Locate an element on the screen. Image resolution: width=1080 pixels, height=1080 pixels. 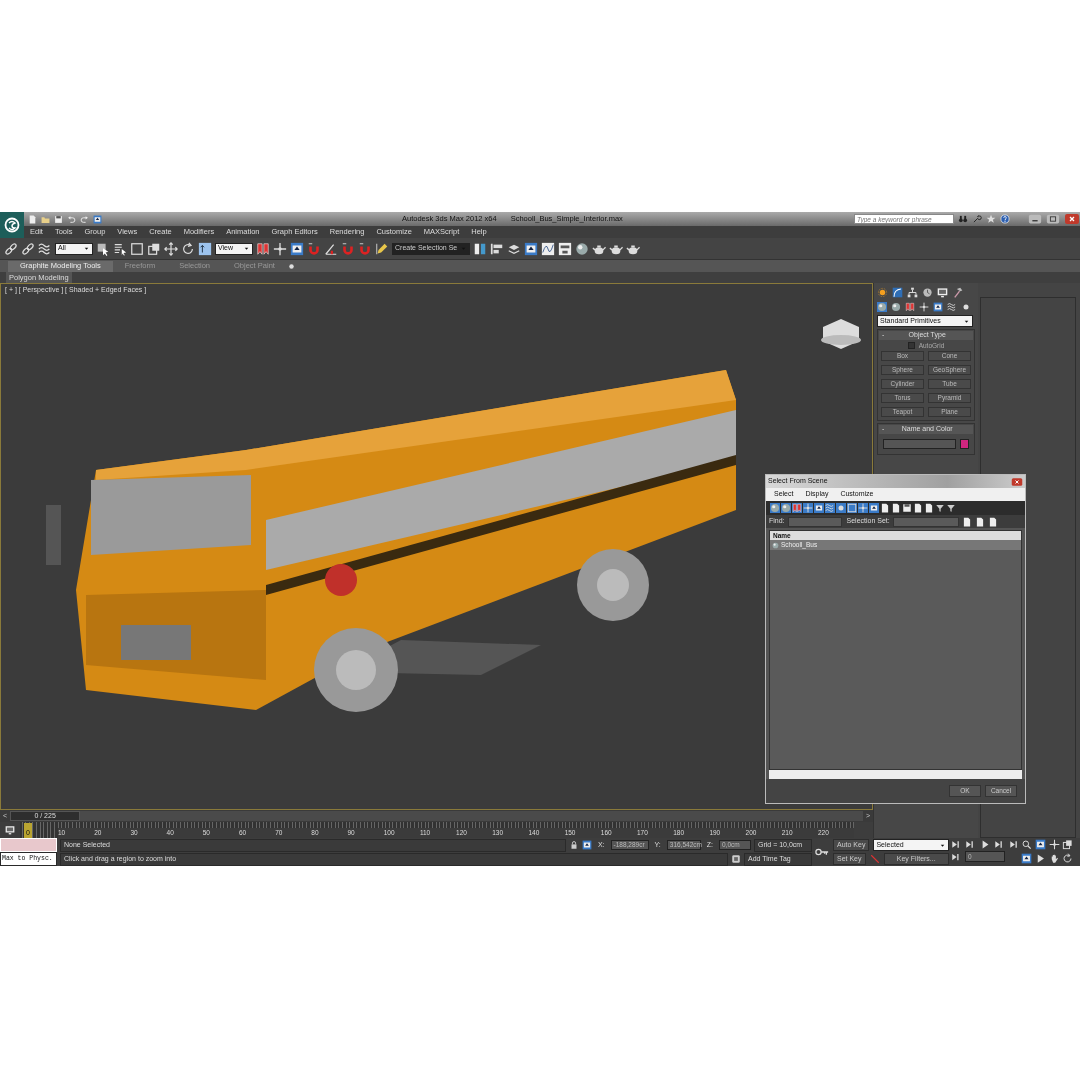
move-icon is located at coordinates (171, 248).